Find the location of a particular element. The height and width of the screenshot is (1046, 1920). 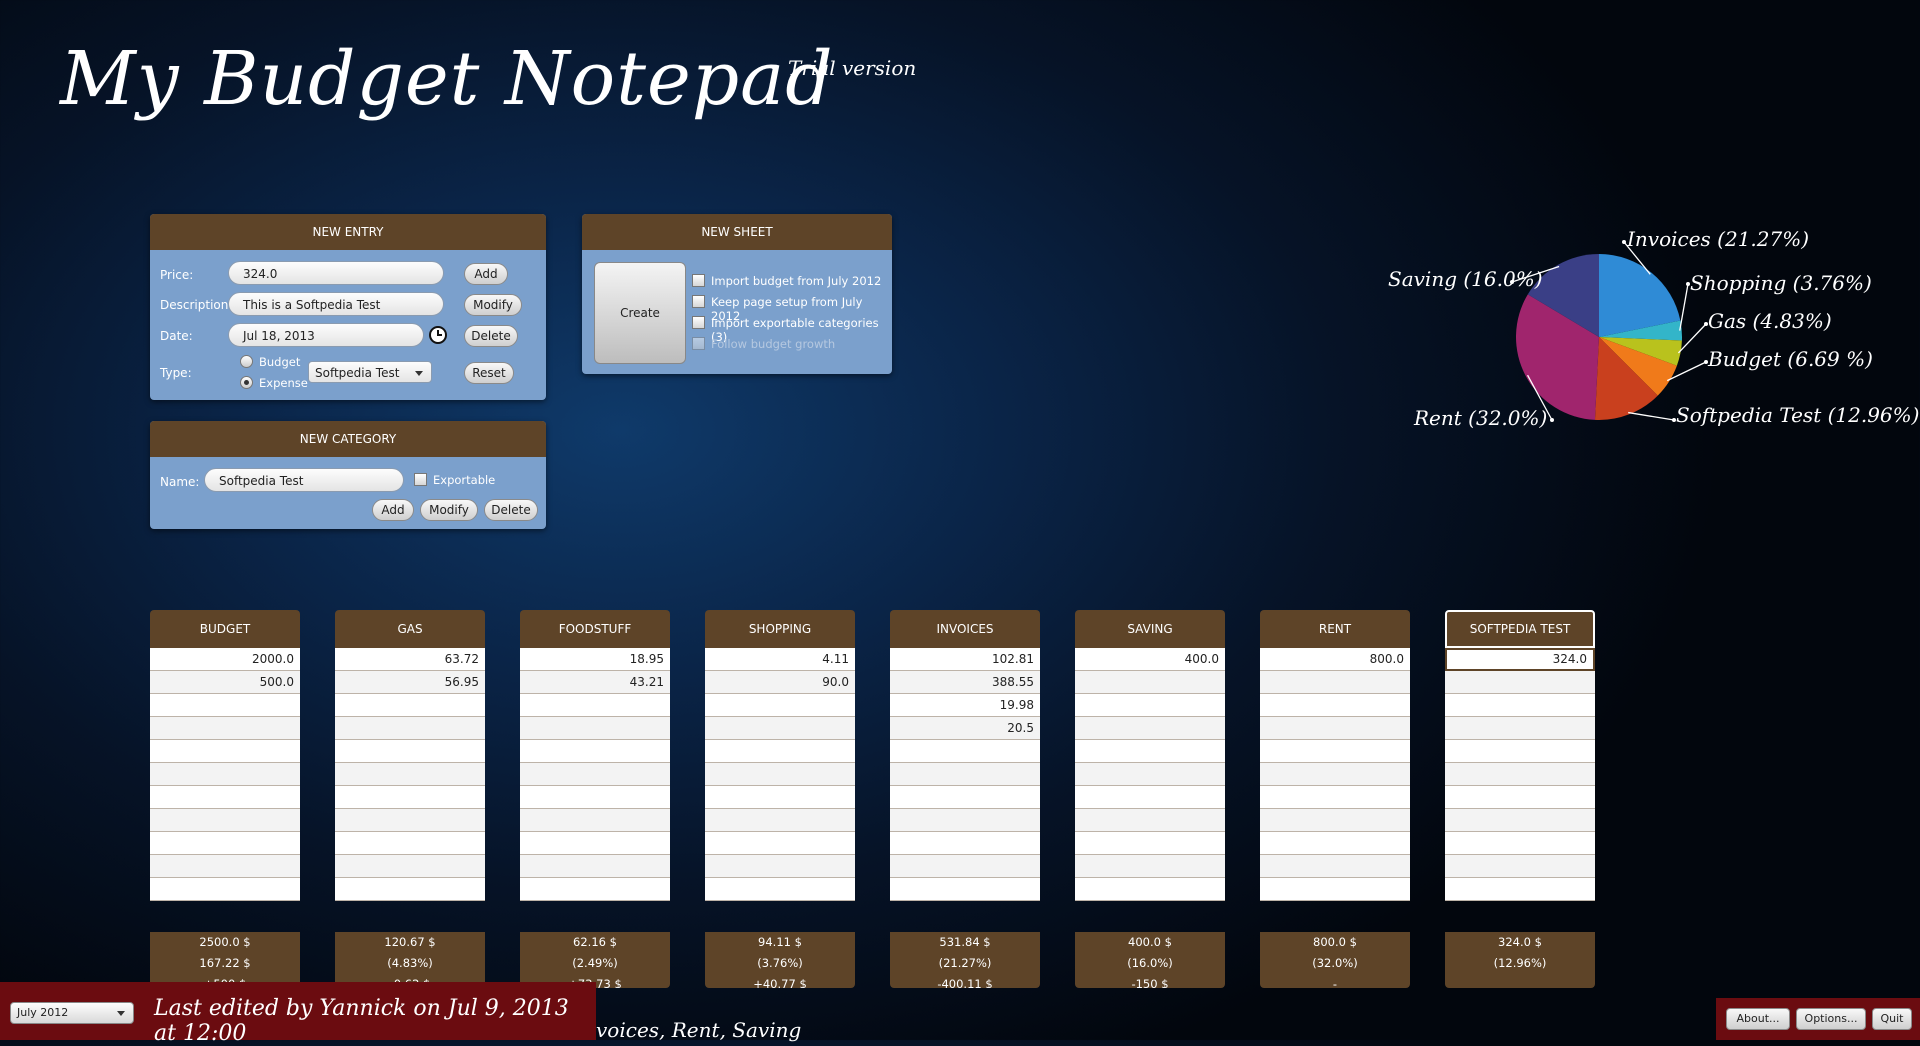

modify-category-button: Modify is located at coordinates (449, 510).